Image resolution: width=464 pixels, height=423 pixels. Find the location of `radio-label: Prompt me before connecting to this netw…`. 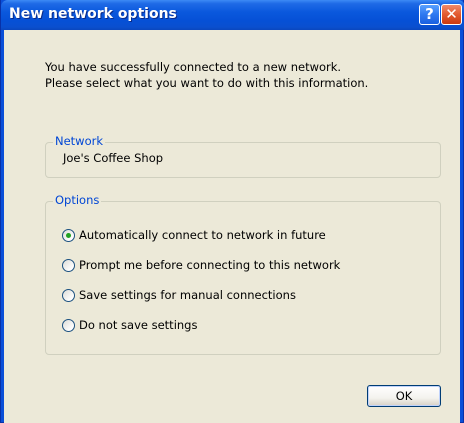

radio-label: Prompt me before connecting to this netw… is located at coordinates (209, 265).